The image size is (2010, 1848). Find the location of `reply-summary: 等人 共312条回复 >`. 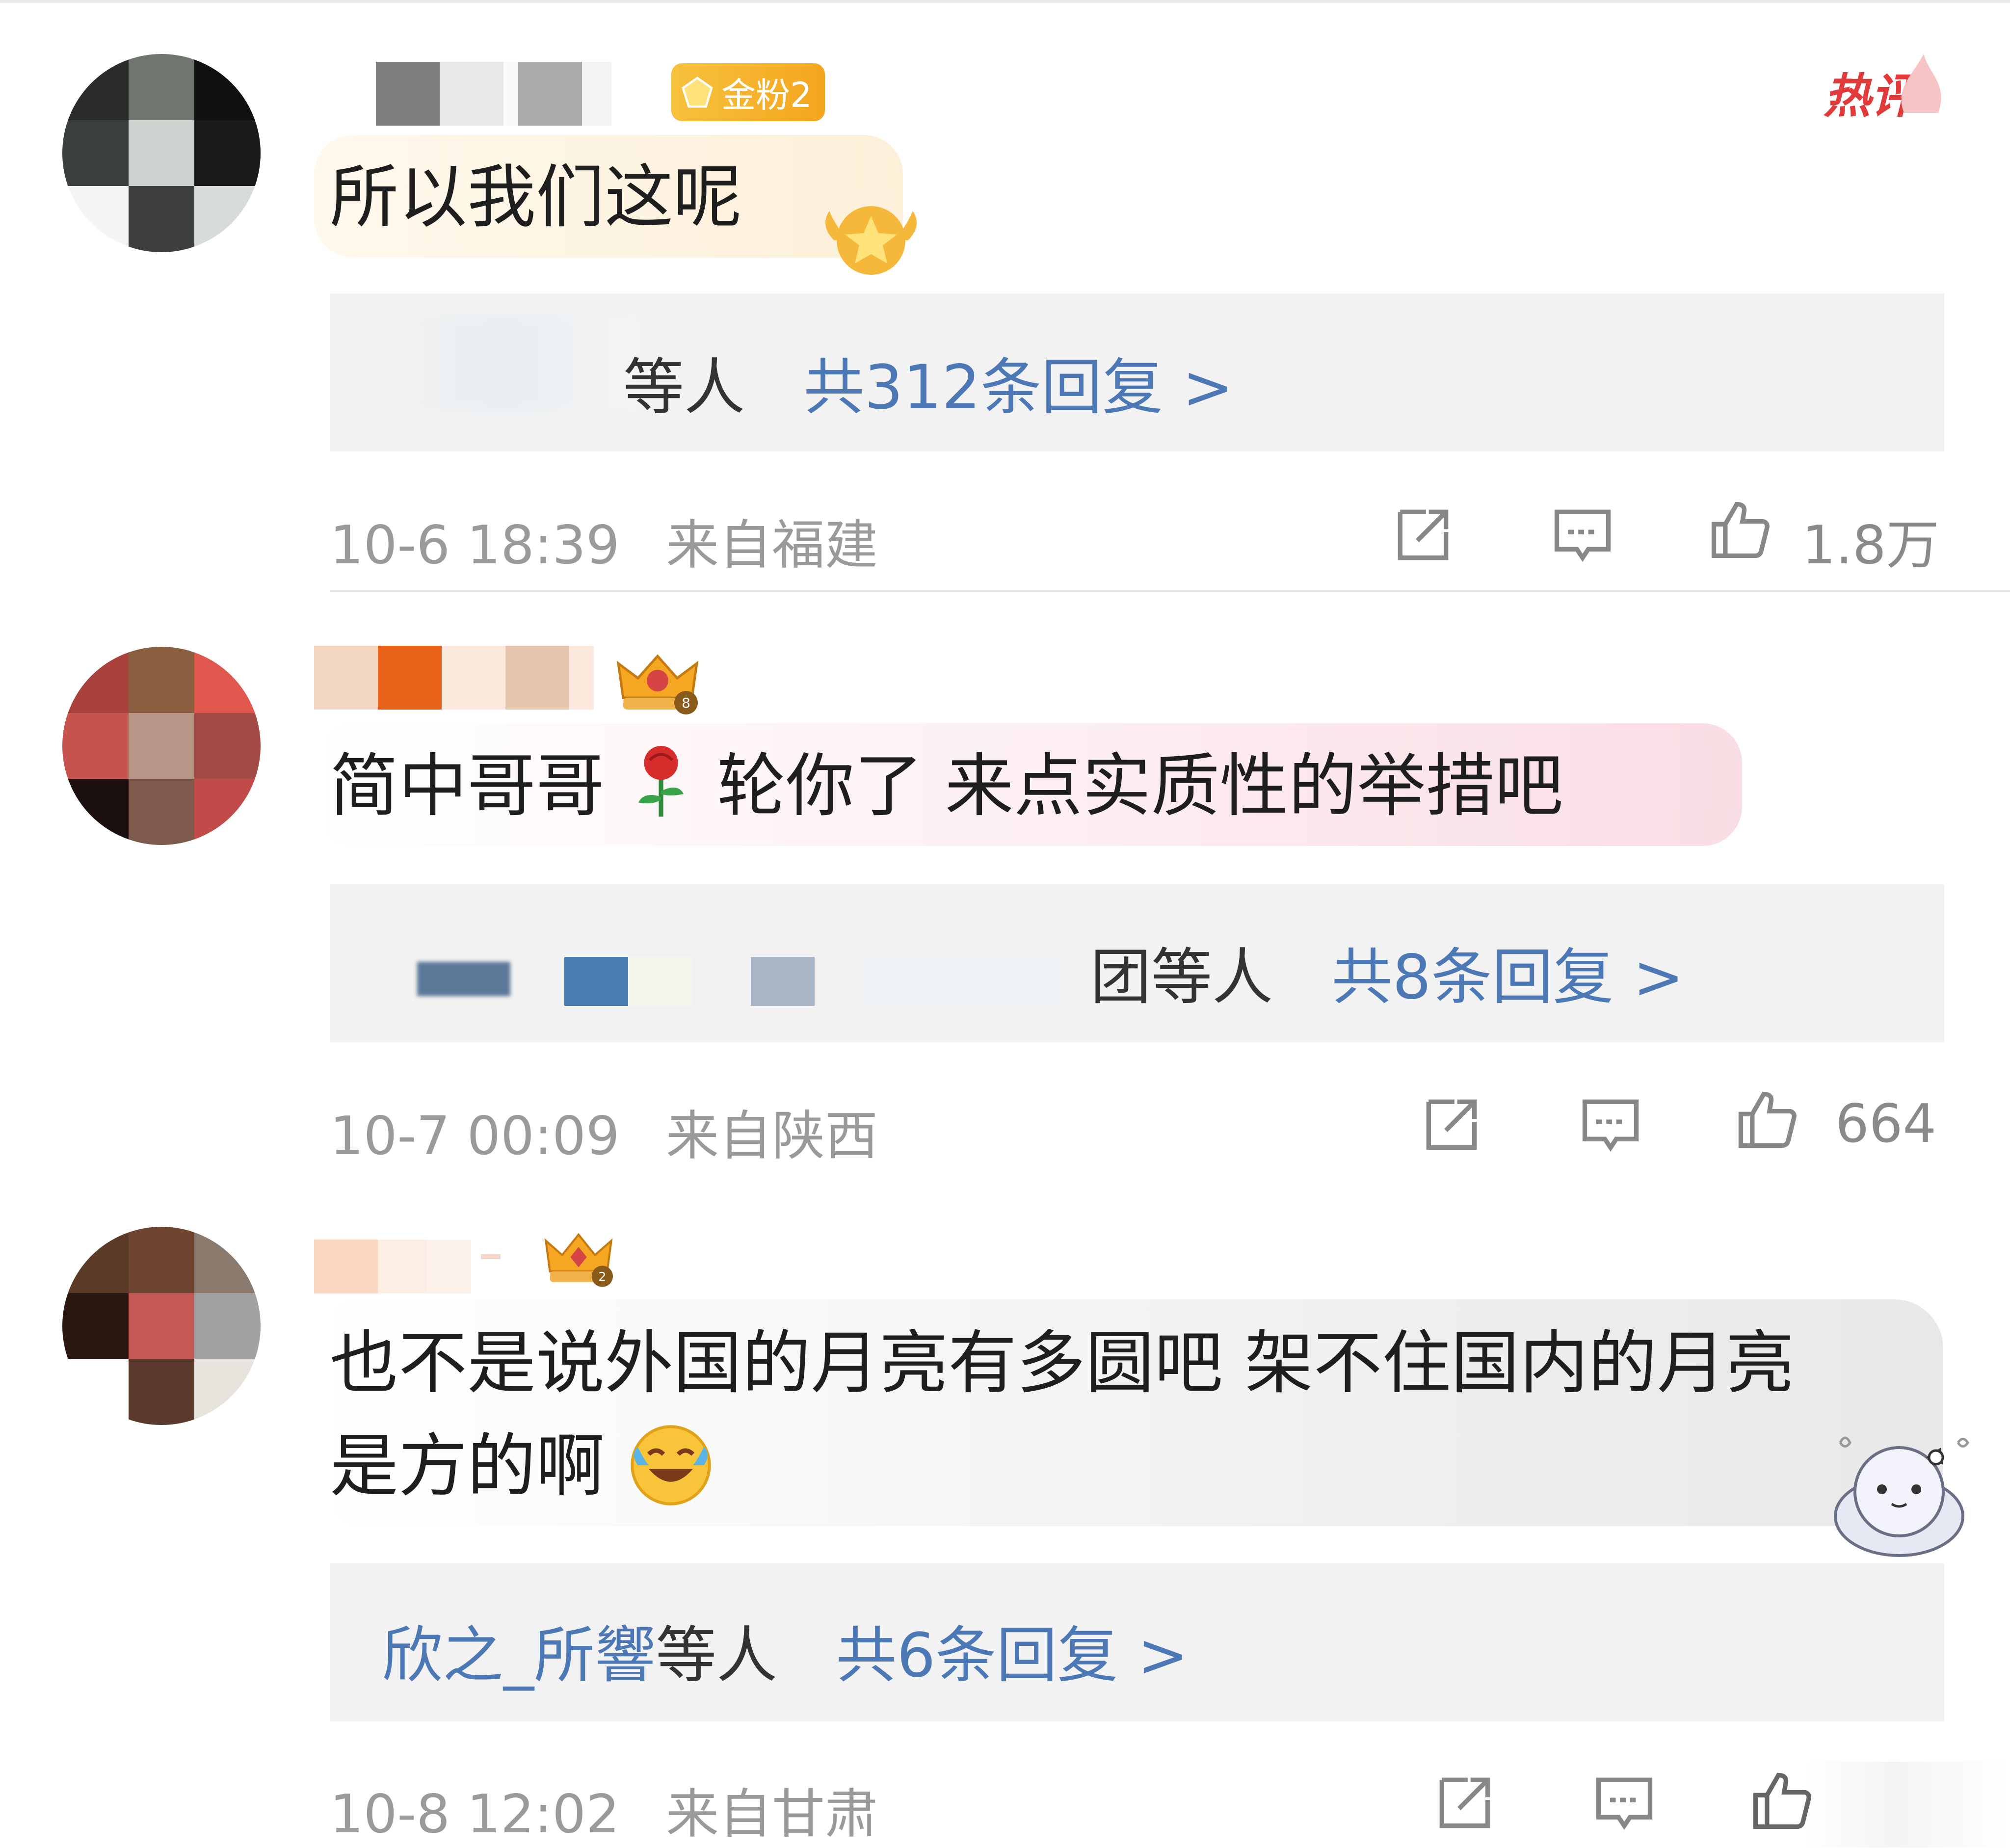

reply-summary: 等人 共312条回复 > is located at coordinates (928, 382).